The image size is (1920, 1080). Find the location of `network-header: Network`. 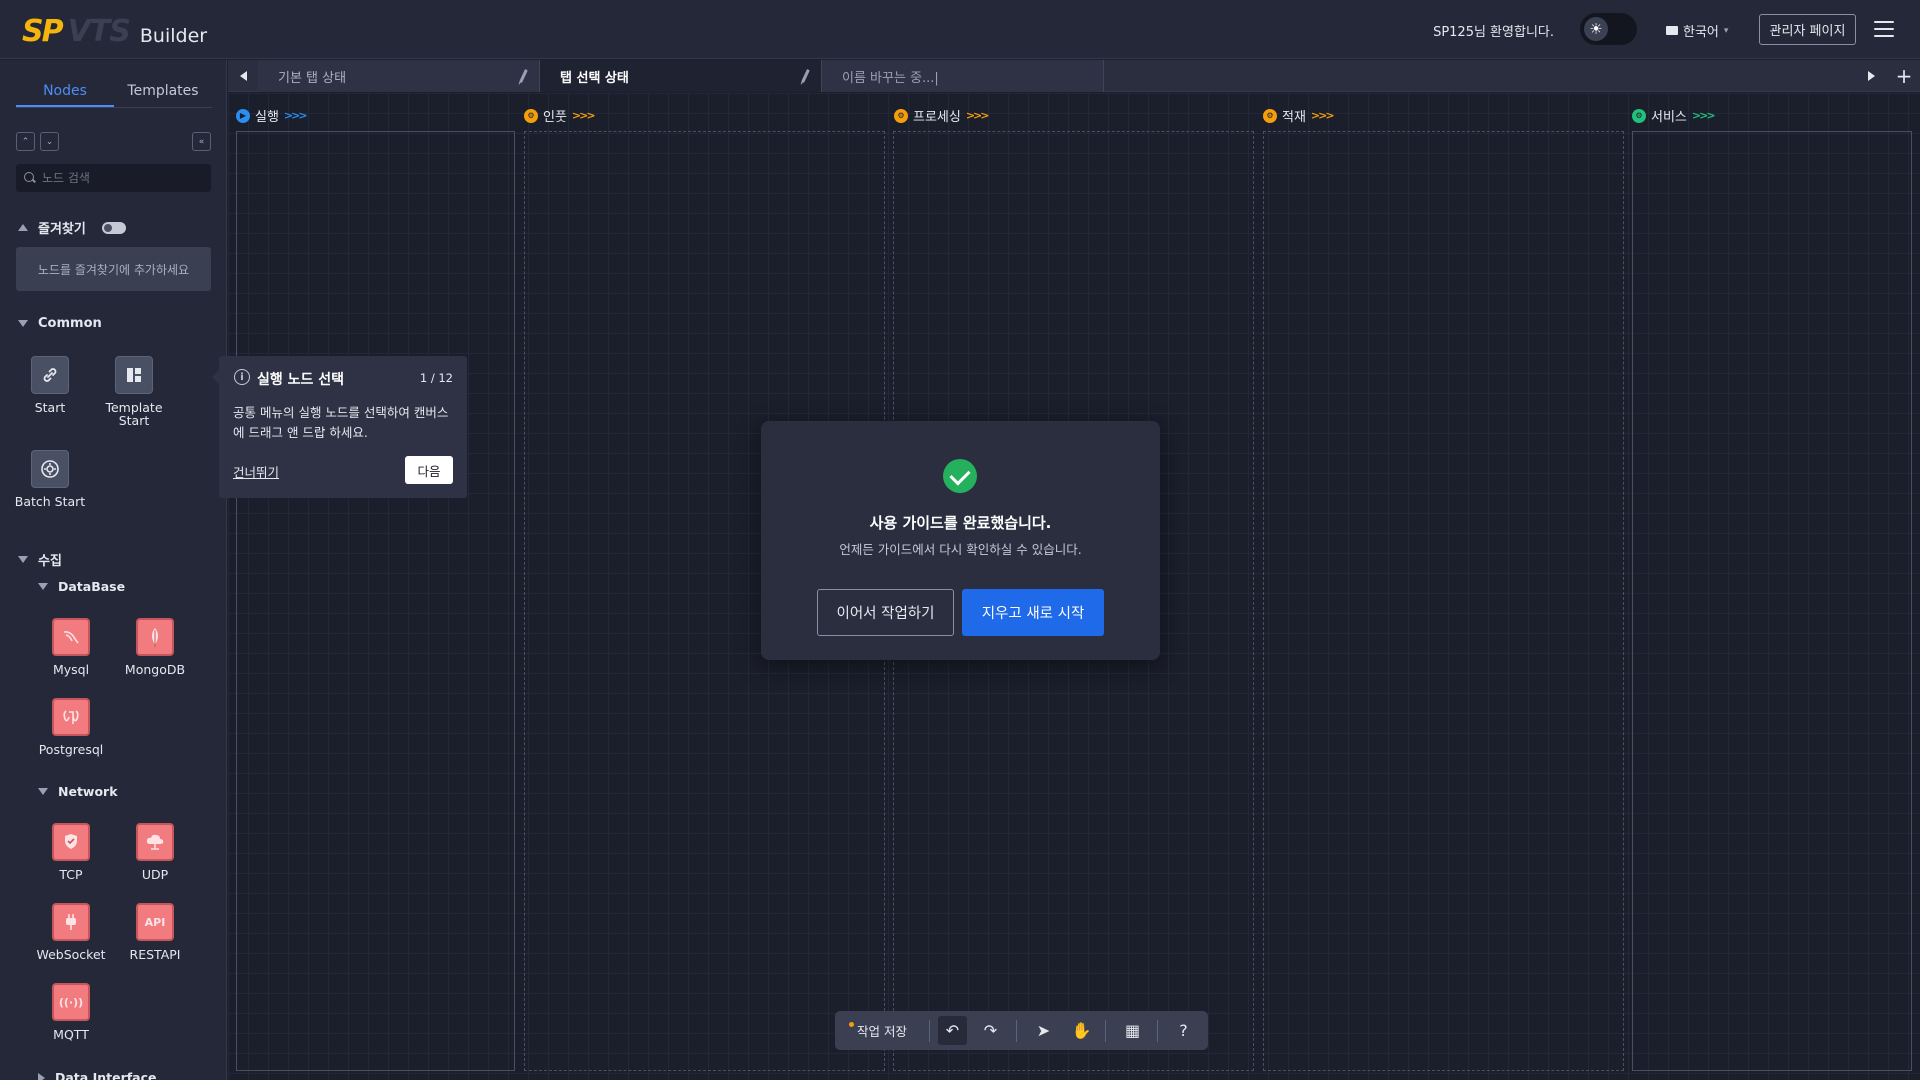

network-header: Network is located at coordinates (78, 791).